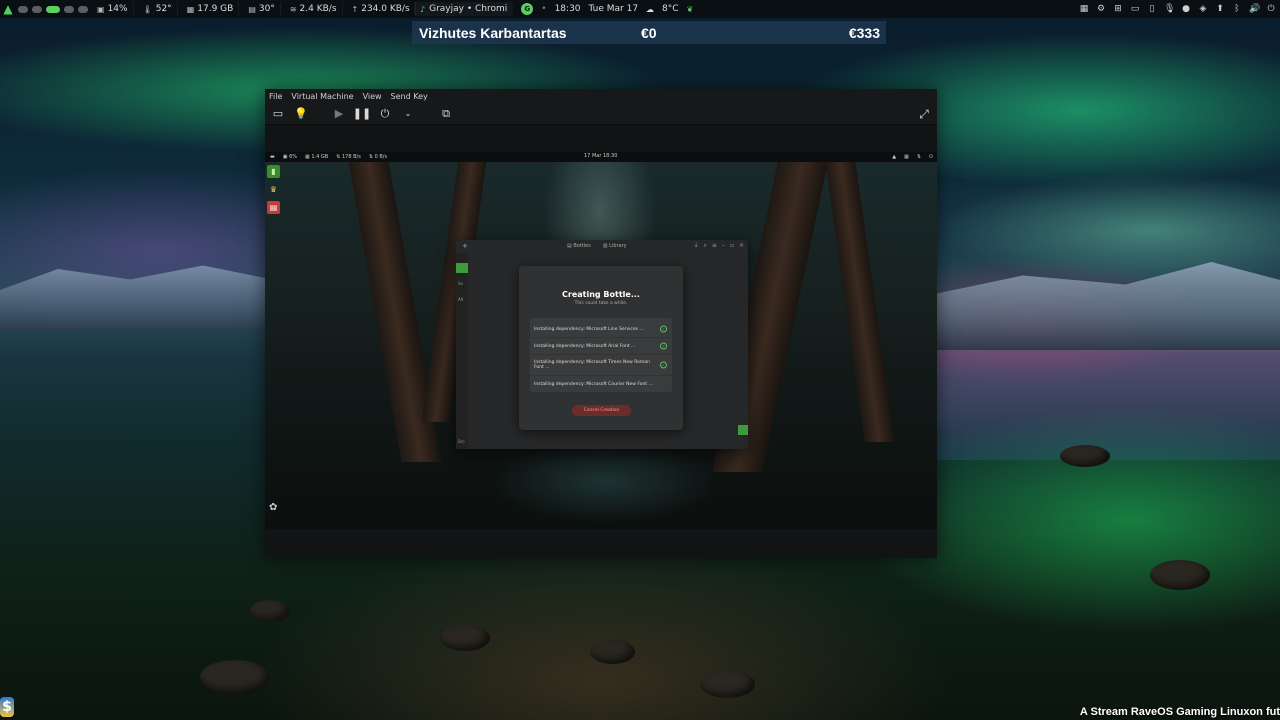 This screenshot has width=1280, height=720. I want to click on guest-net-down-value: 178 B/s, so click(351, 157).